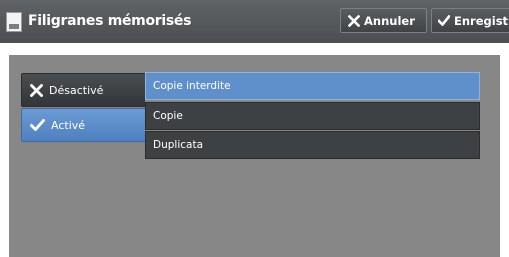 This screenshot has width=509, height=257. What do you see at coordinates (178, 145) in the screenshot?
I see `list-item-label: Duplicata` at bounding box center [178, 145].